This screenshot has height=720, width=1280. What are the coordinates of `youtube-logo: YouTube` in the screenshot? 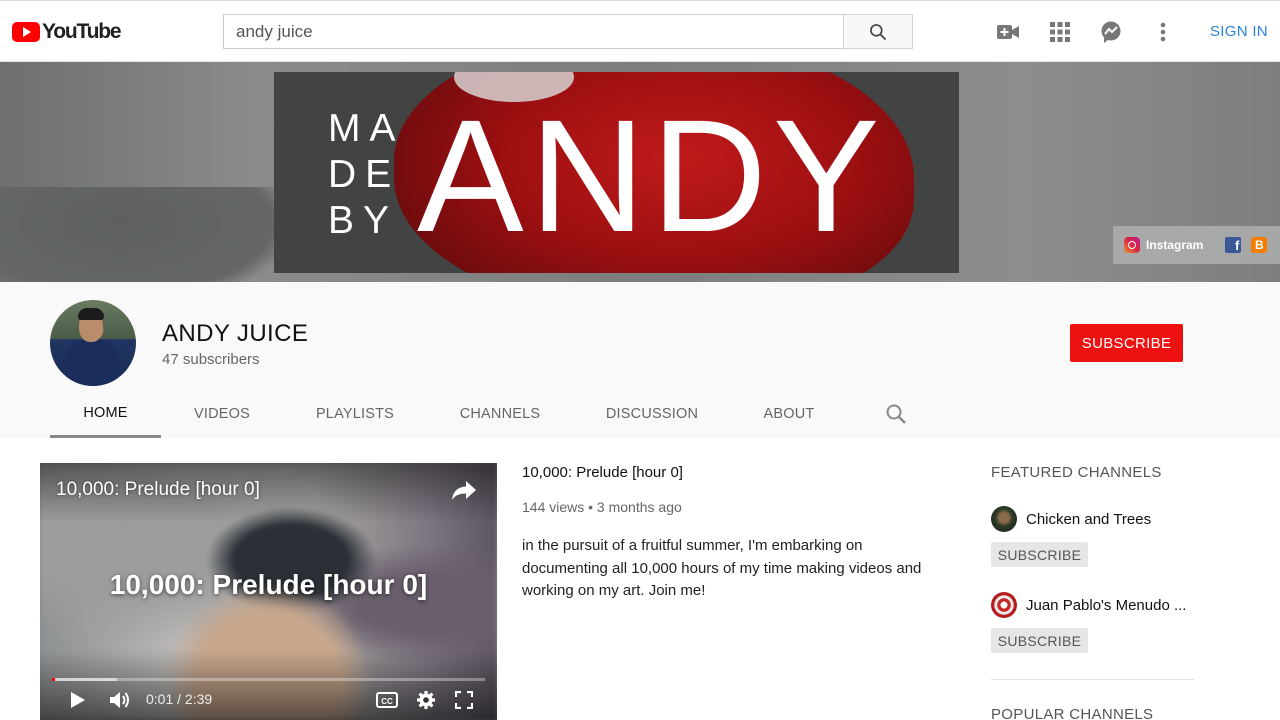 It's located at (67, 31).